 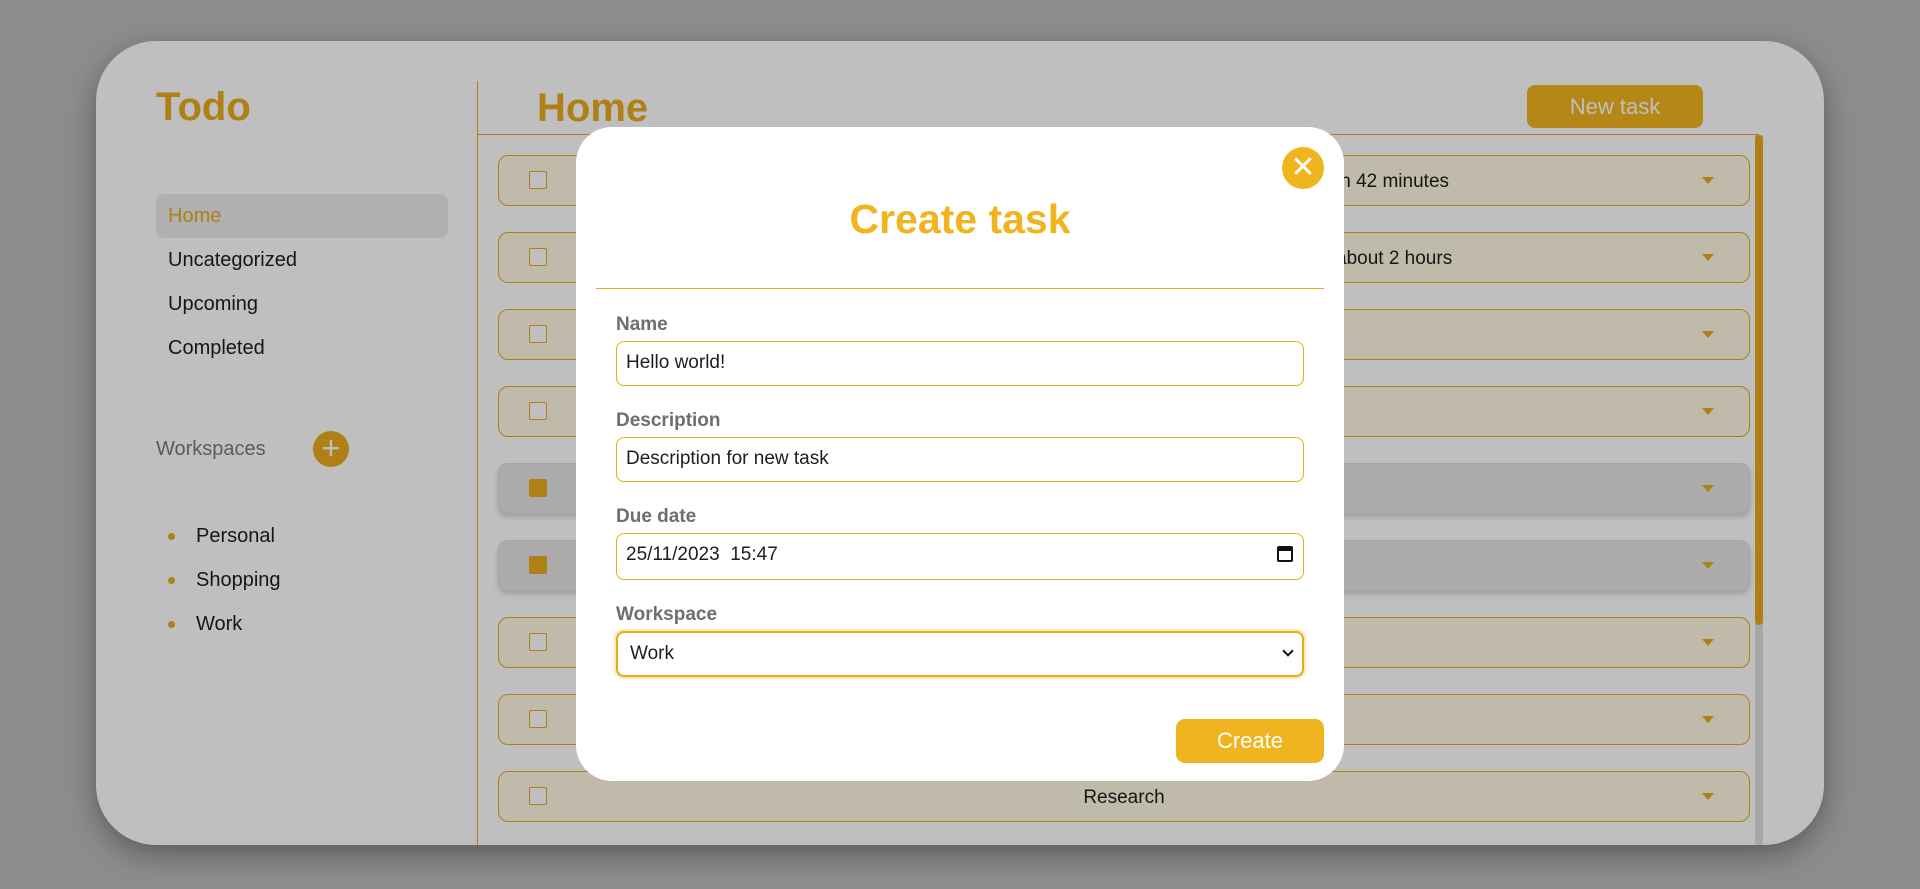 What do you see at coordinates (1250, 741) in the screenshot?
I see `create-button: Create` at bounding box center [1250, 741].